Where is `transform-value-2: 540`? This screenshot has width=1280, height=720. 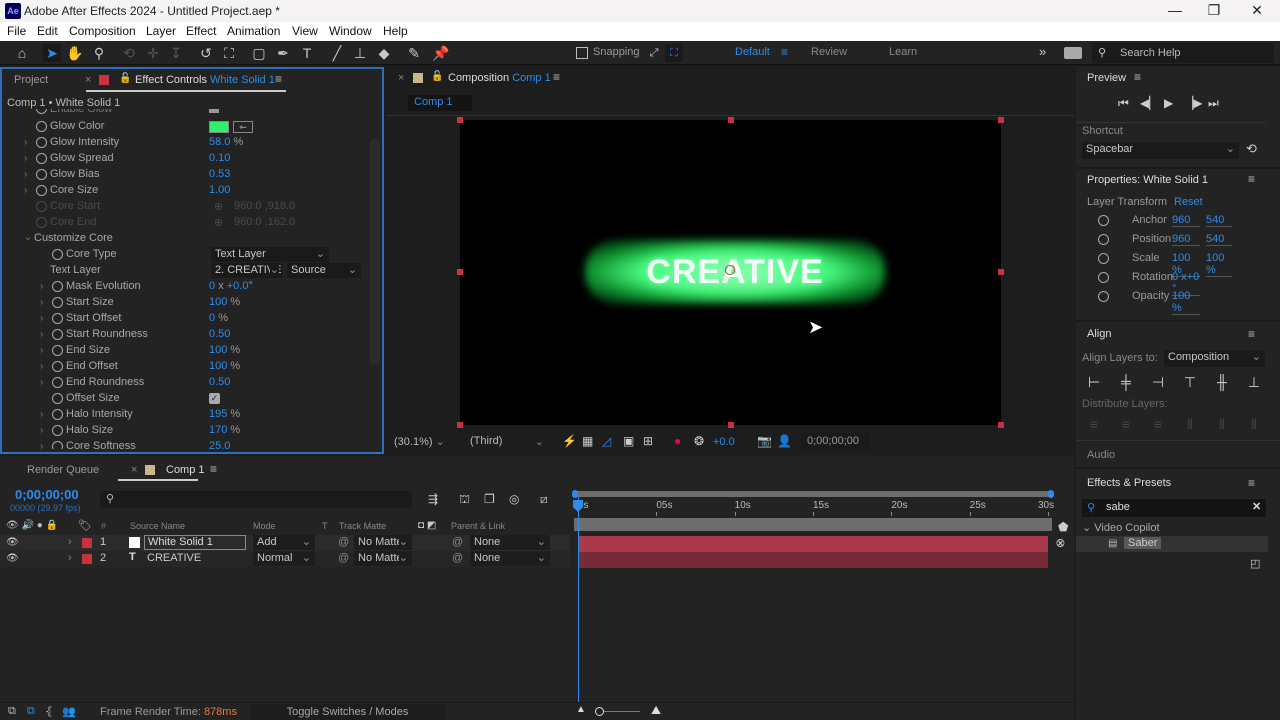
transform-value-2: 540 is located at coordinates (1219, 239).